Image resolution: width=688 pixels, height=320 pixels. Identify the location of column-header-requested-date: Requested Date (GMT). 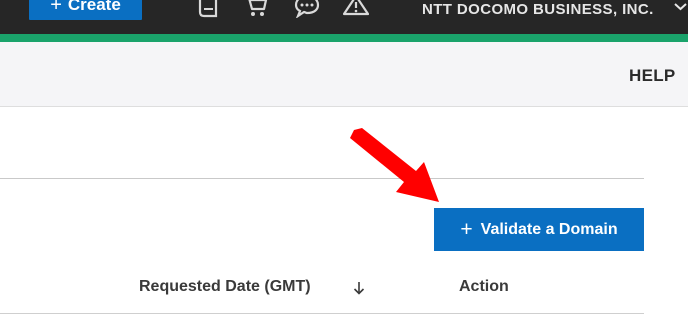
(225, 287).